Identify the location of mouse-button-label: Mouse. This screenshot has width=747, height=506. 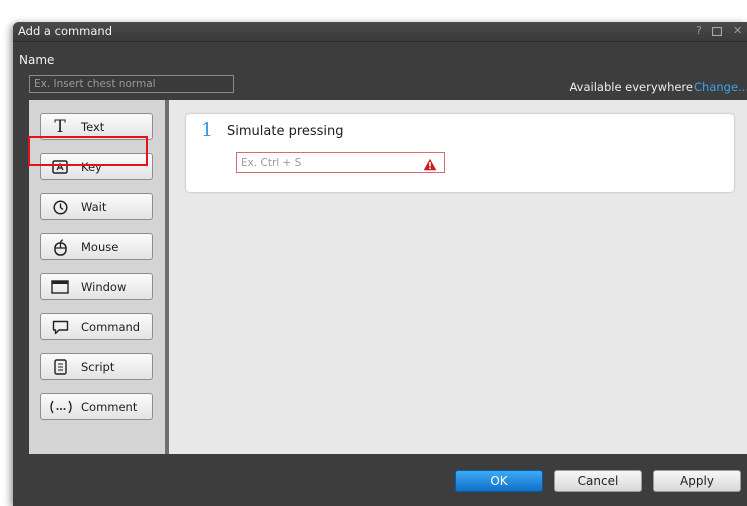
(100, 247).